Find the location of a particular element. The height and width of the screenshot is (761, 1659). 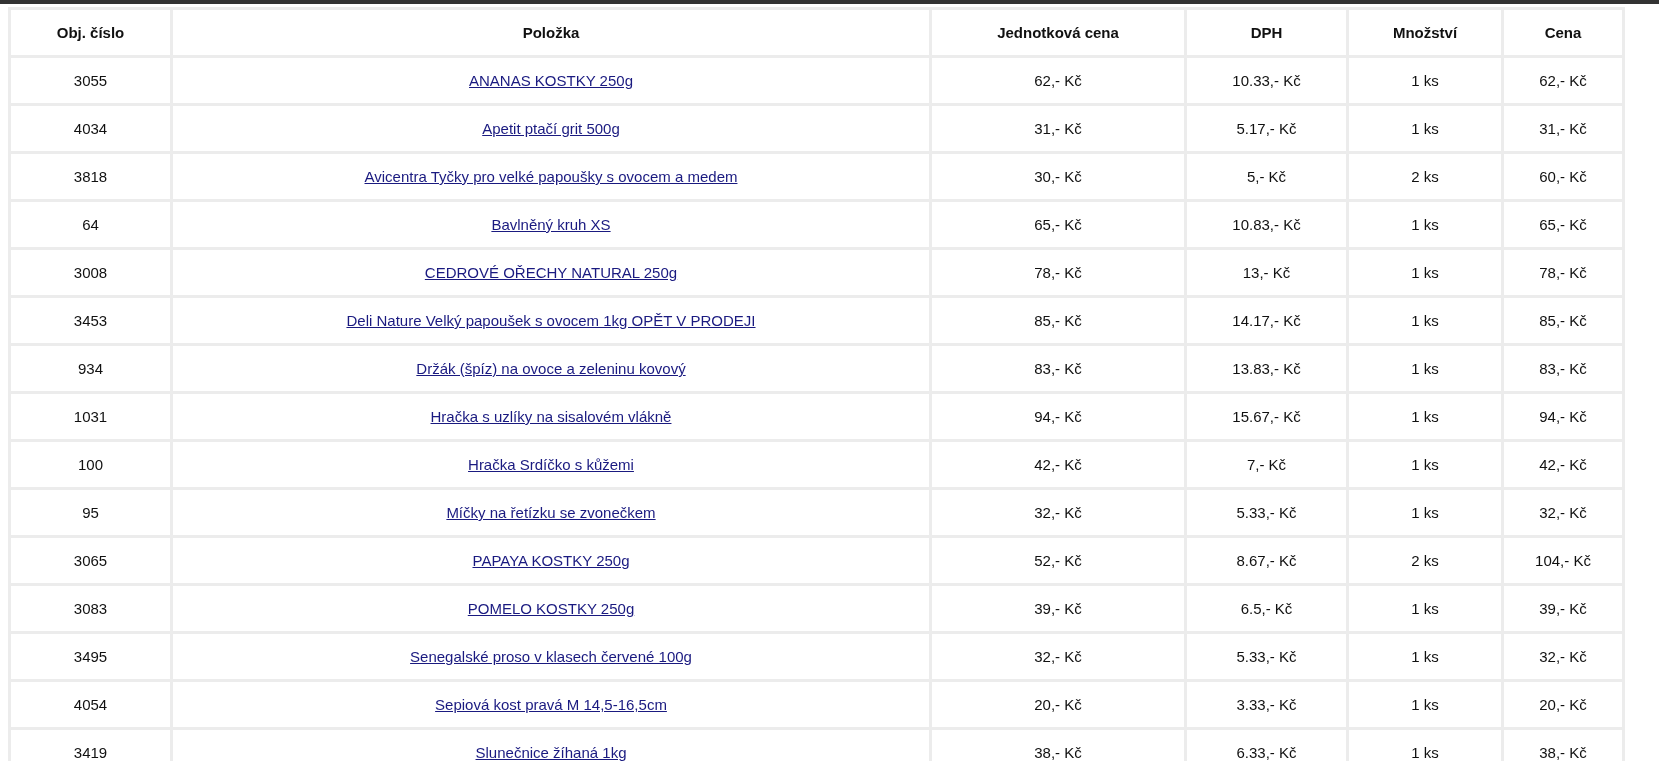

table-cell: 4054 is located at coordinates (90, 704).